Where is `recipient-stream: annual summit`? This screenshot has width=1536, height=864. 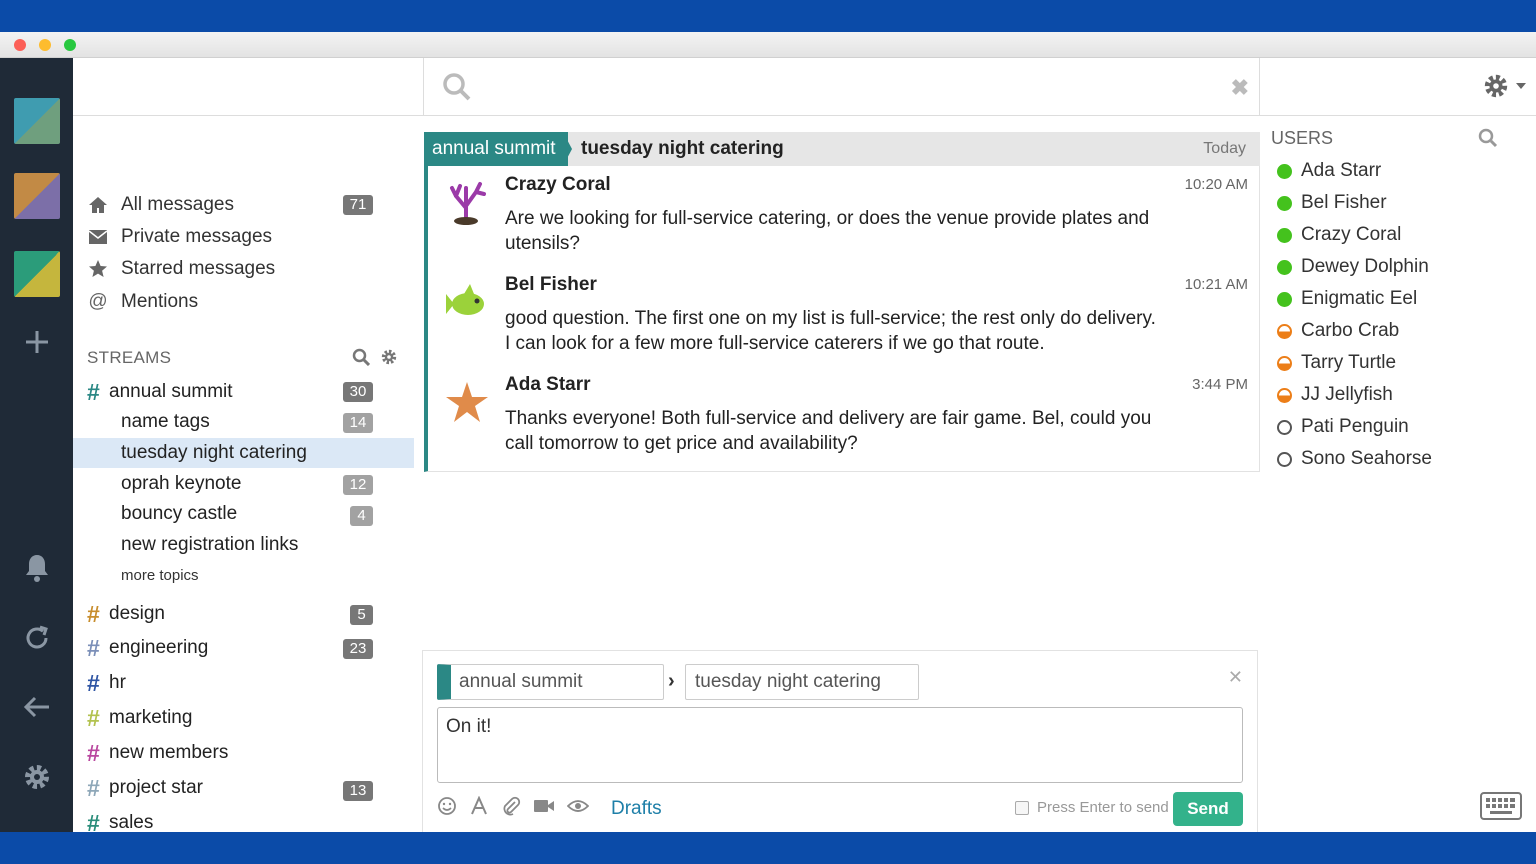 recipient-stream: annual summit is located at coordinates (496, 149).